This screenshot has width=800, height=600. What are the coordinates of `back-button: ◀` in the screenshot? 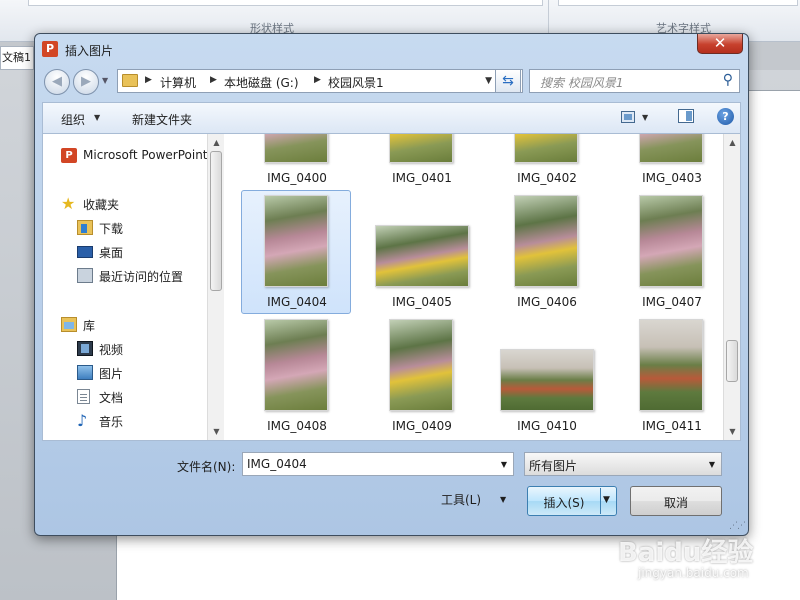 It's located at (57, 82).